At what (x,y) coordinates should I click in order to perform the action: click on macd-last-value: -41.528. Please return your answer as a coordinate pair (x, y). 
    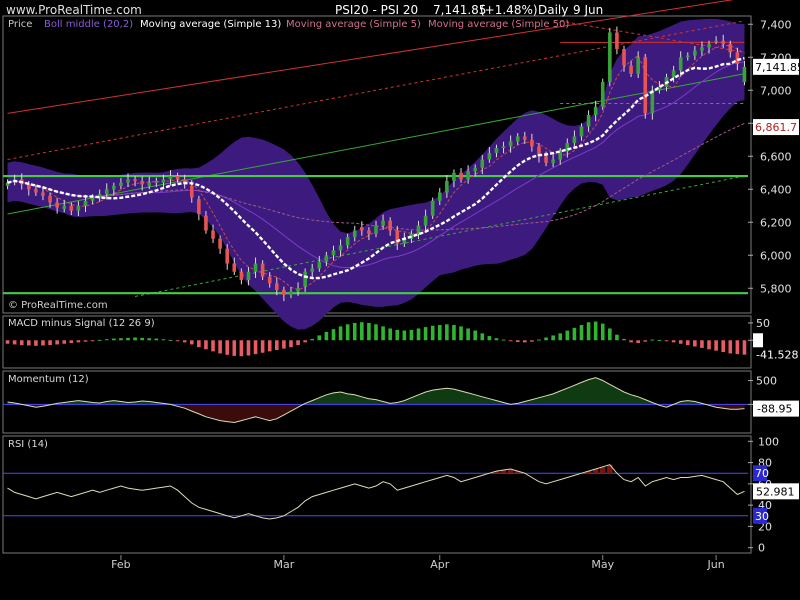
    Looking at the image, I should click on (777, 355).